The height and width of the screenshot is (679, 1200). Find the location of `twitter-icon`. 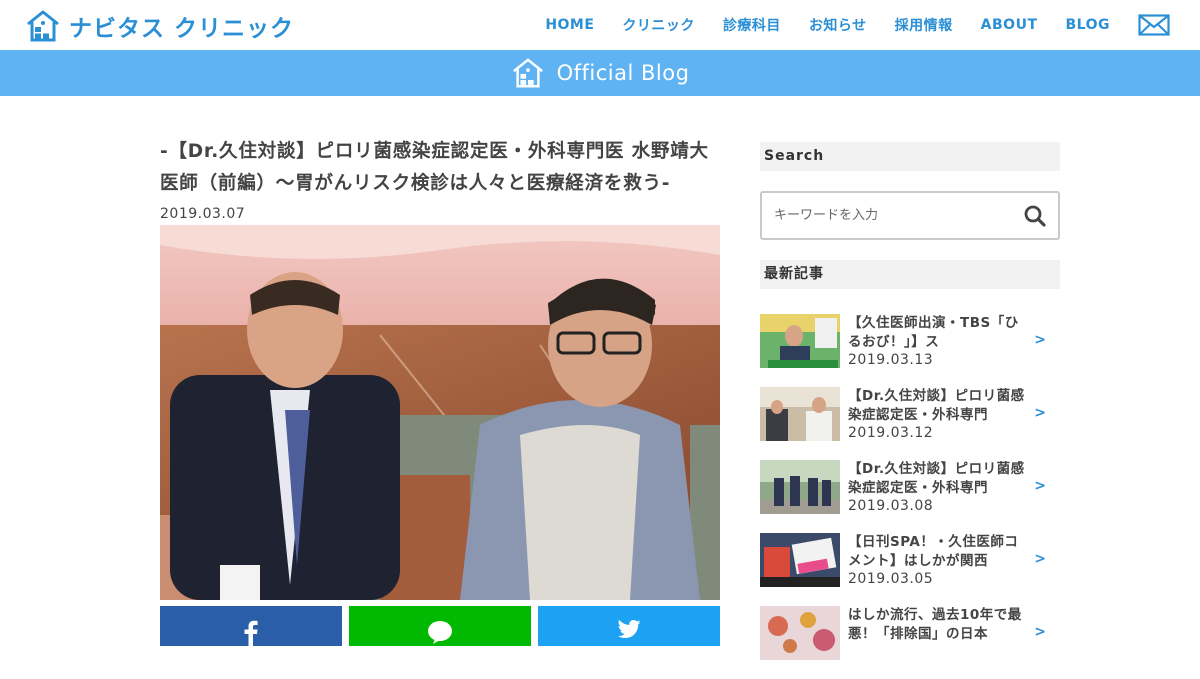

twitter-icon is located at coordinates (629, 629).